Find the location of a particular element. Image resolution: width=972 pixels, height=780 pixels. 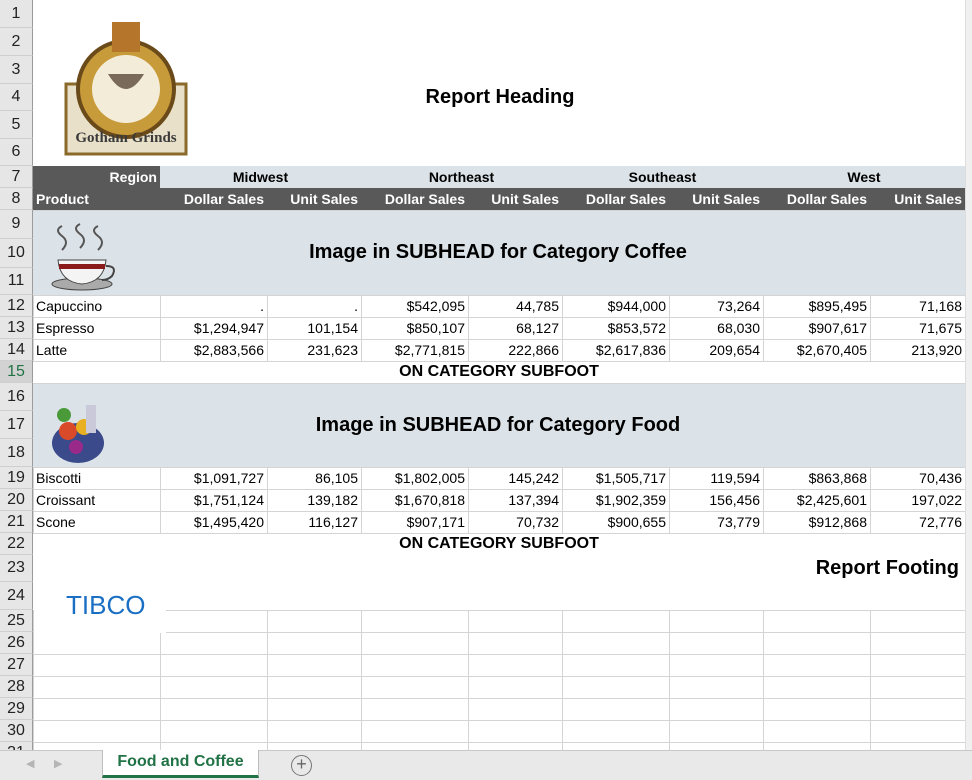

product-name: Capuccino is located at coordinates (69, 306).